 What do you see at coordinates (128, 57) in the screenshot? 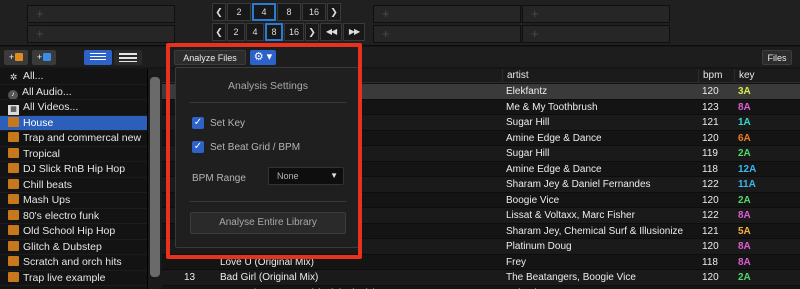
I see `detail-view-button` at bounding box center [128, 57].